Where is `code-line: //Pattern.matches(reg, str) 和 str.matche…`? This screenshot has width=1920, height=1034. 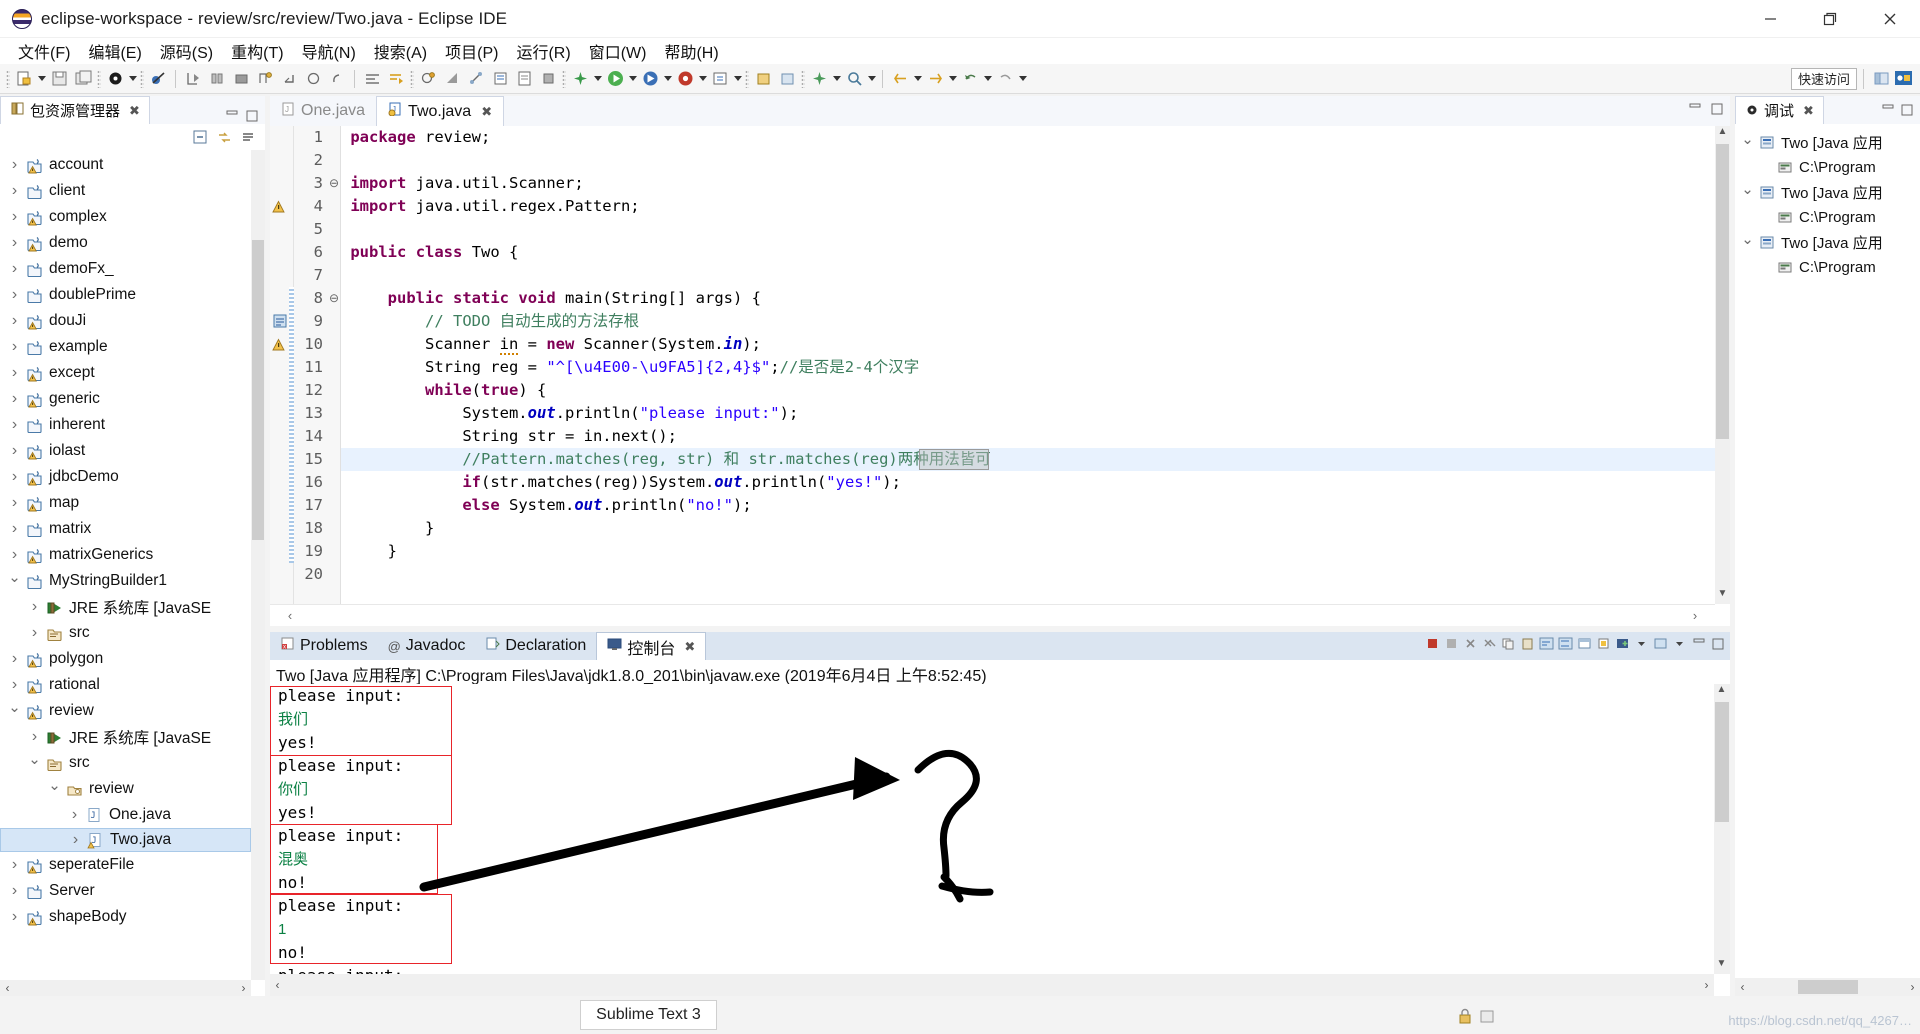
code-line: //Pattern.matches(reg, str) 和 str.matche… is located at coordinates (1035, 459).